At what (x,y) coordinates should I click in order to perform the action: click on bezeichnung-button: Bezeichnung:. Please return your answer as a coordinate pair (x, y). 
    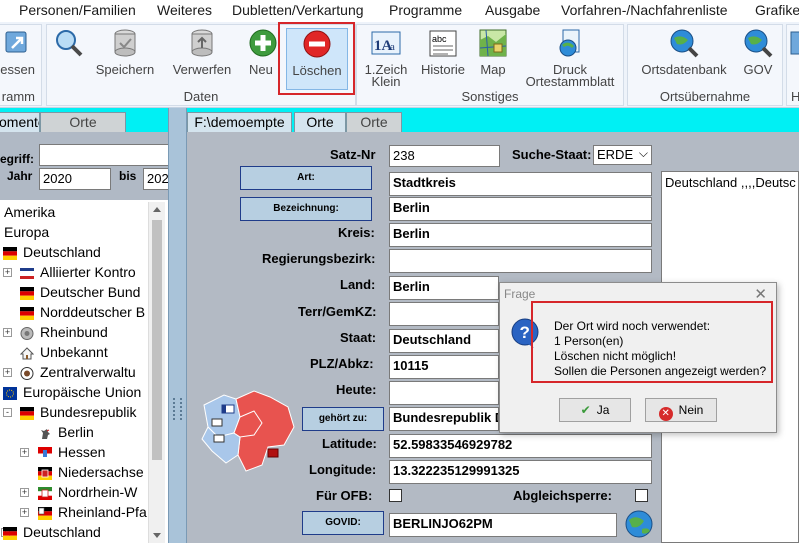
    Looking at the image, I should click on (306, 209).